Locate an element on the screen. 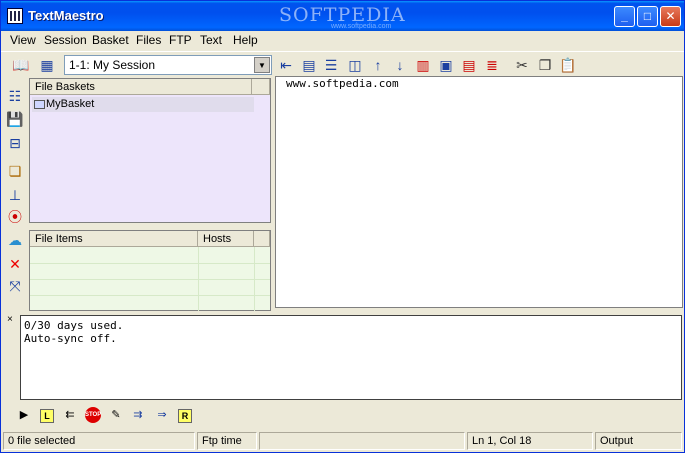 The width and height of the screenshot is (685, 453). menu-text: Text is located at coordinates (211, 40).